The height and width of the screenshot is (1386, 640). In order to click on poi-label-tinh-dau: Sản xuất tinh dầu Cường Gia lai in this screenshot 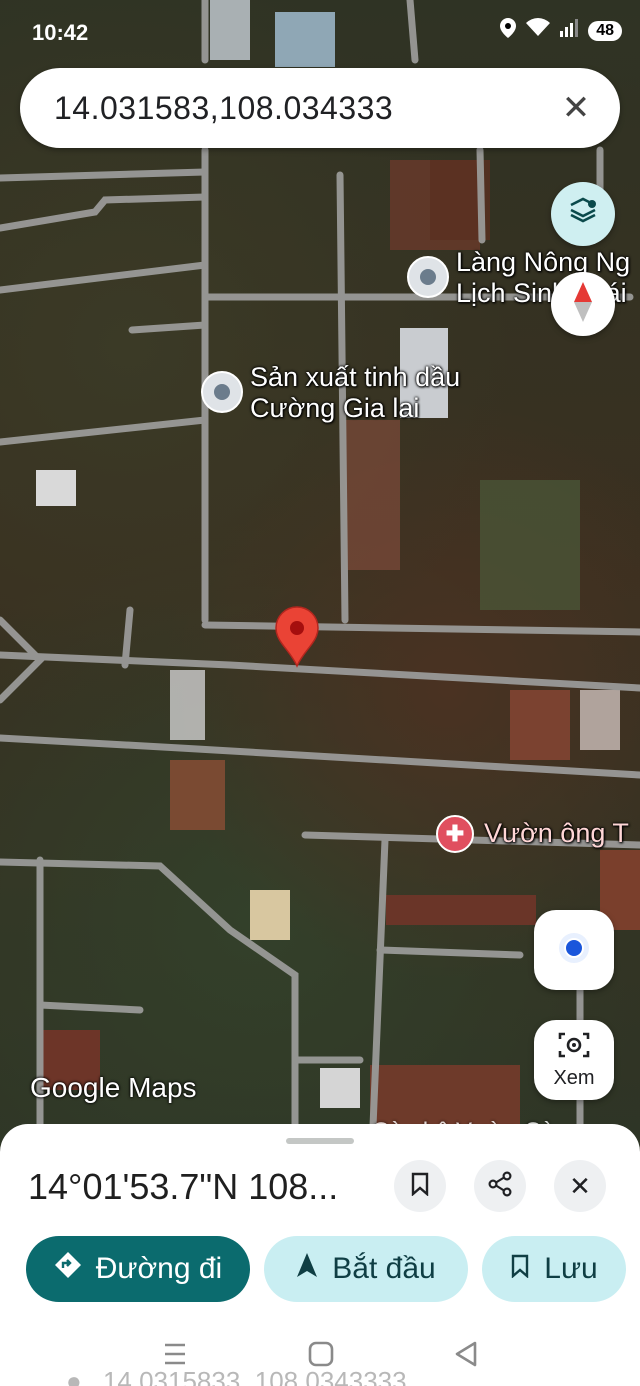, I will do `click(355, 393)`.